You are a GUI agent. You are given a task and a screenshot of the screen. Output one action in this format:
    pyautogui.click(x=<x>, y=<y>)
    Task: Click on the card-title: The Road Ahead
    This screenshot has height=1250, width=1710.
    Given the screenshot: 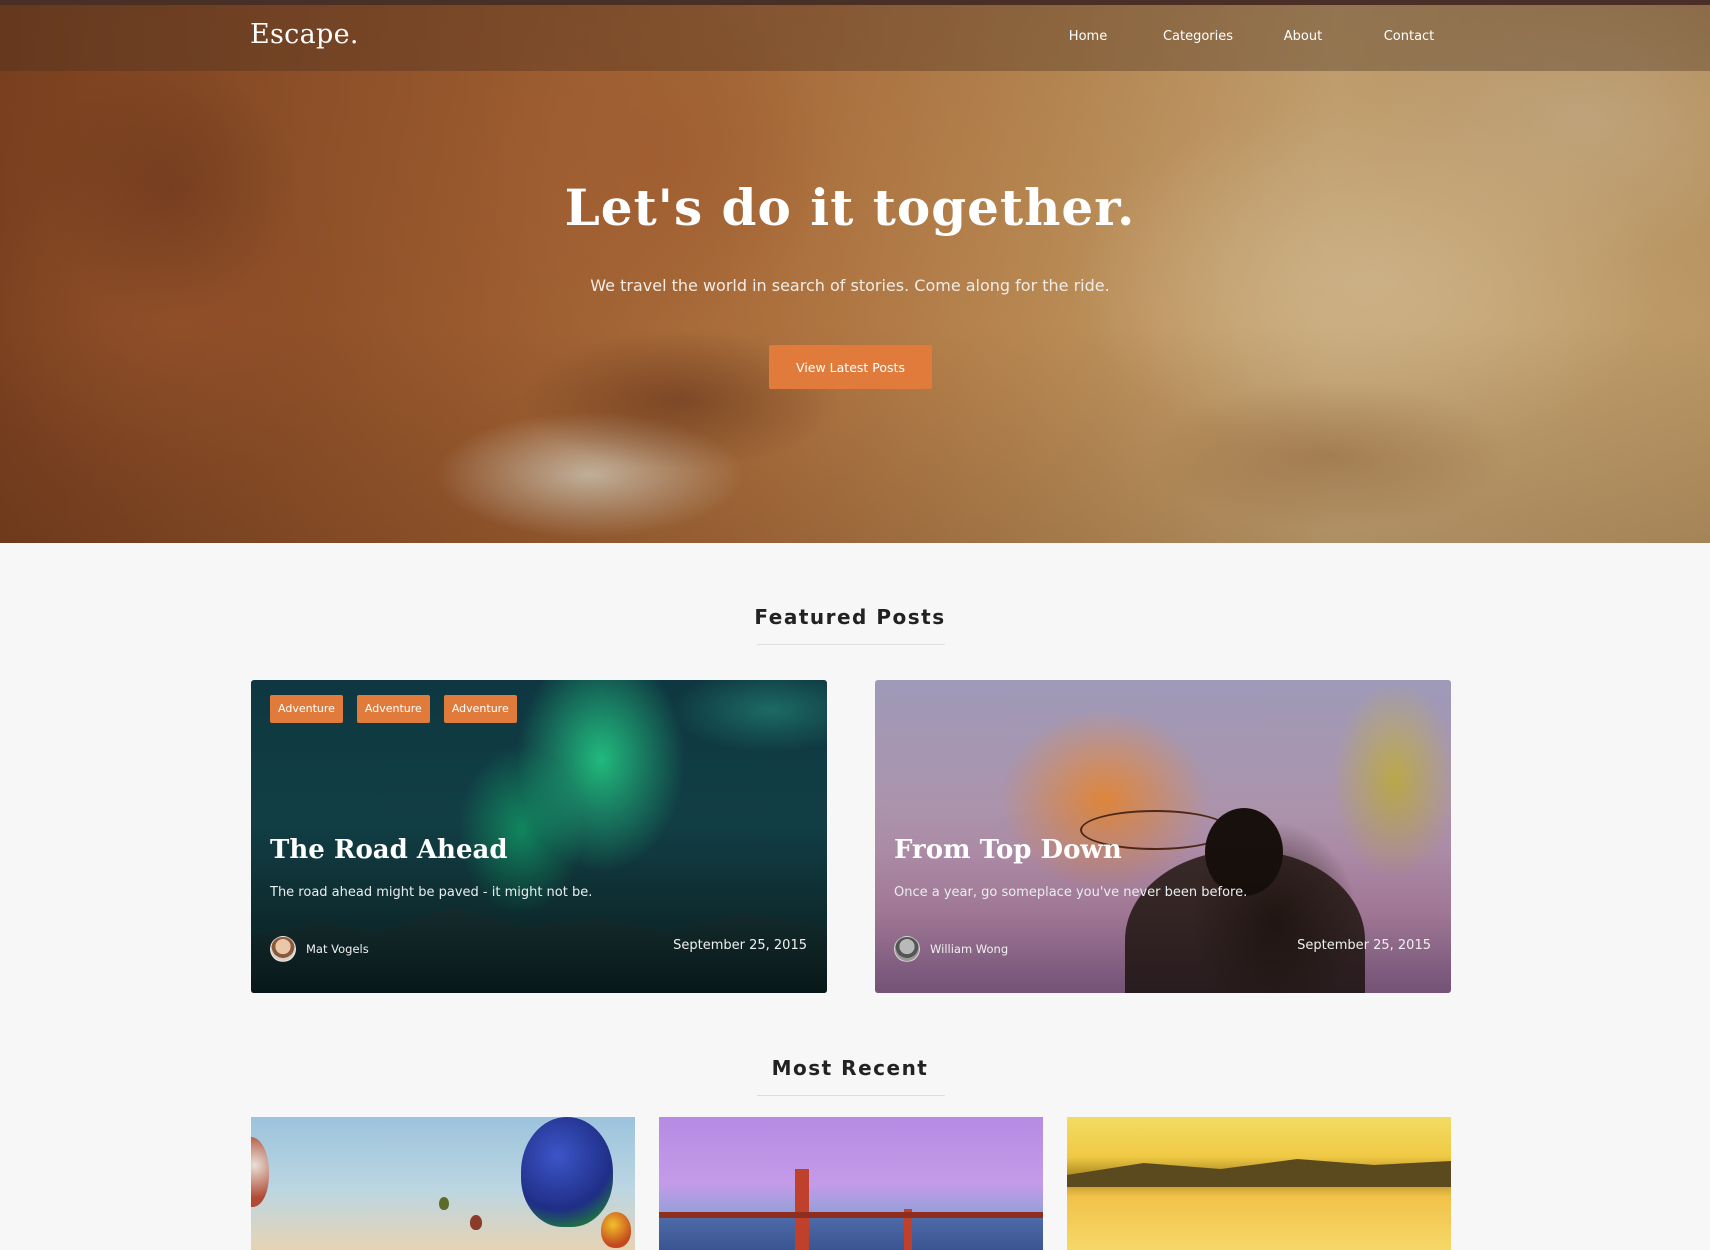 What is the action you would take?
    pyautogui.click(x=389, y=850)
    